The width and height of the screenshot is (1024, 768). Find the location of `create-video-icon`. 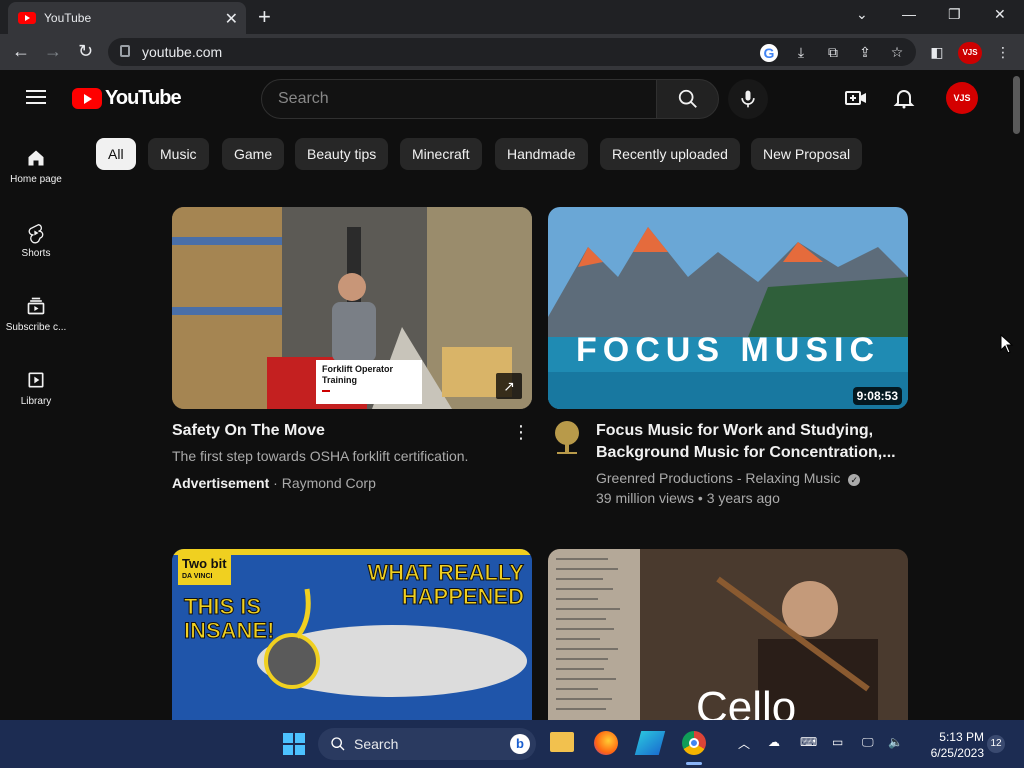

create-video-icon is located at coordinates (856, 98).